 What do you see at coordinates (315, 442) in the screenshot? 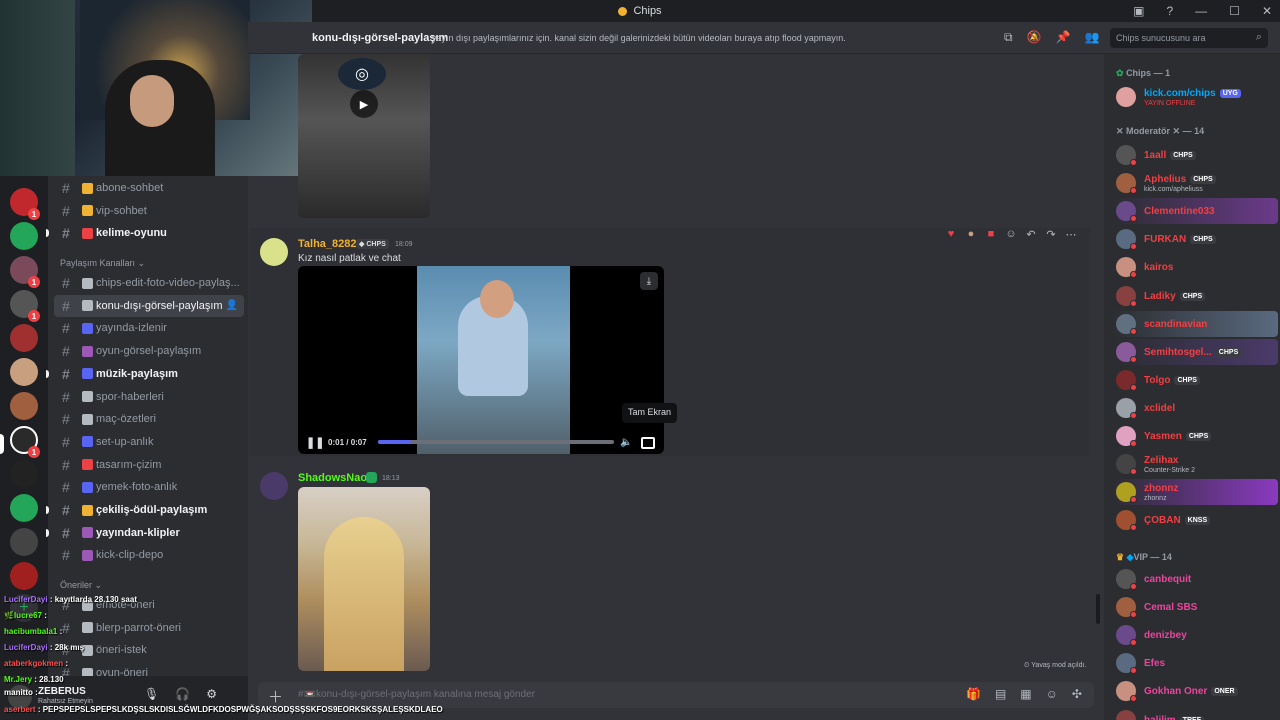
I see `pause-icon: ❚❚` at bounding box center [315, 442].